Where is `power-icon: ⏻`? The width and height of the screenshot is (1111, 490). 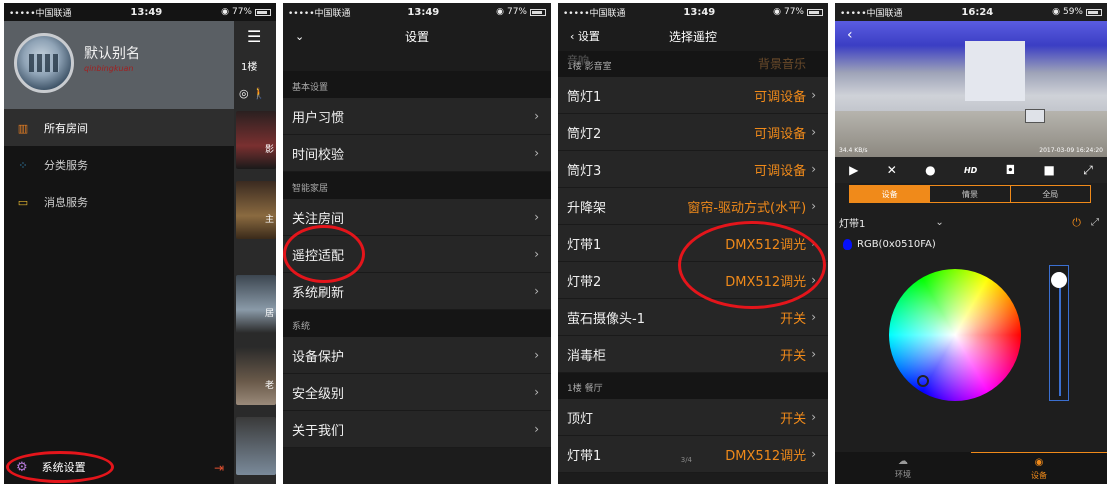 power-icon: ⏻ is located at coordinates (1076, 223).